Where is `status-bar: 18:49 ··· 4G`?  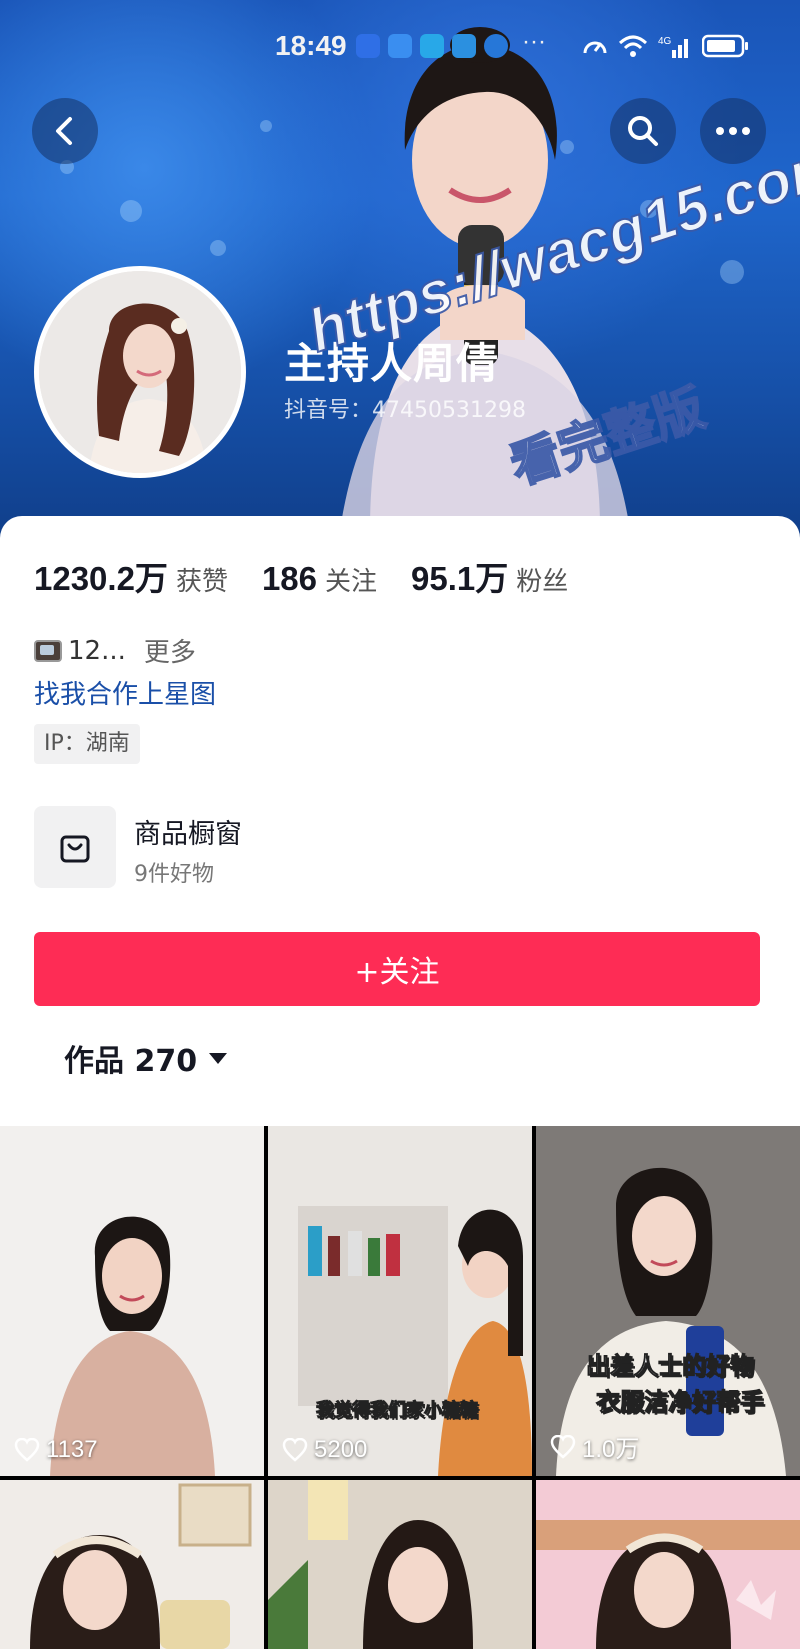 status-bar: 18:49 ··· 4G is located at coordinates (400, 48).